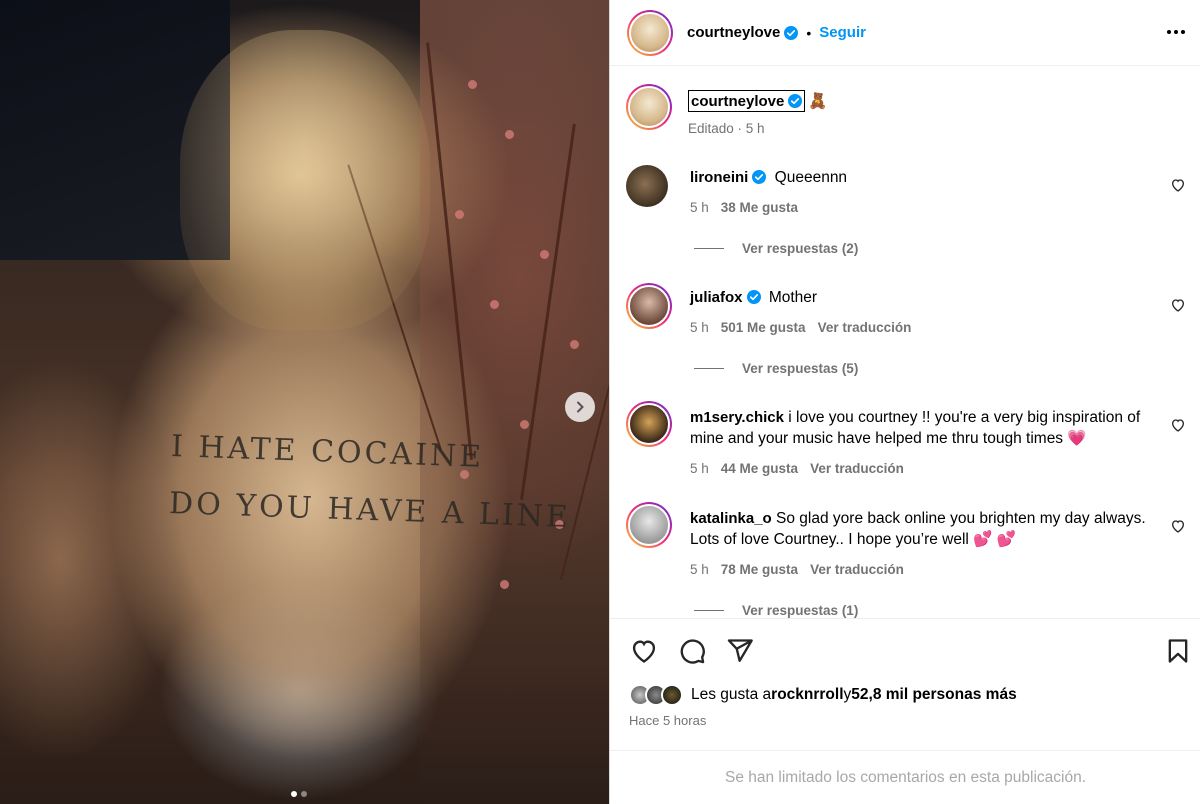 Image resolution: width=1200 pixels, height=804 pixels. Describe the element at coordinates (737, 101) in the screenshot. I see `caption-author: courtneylove` at that location.